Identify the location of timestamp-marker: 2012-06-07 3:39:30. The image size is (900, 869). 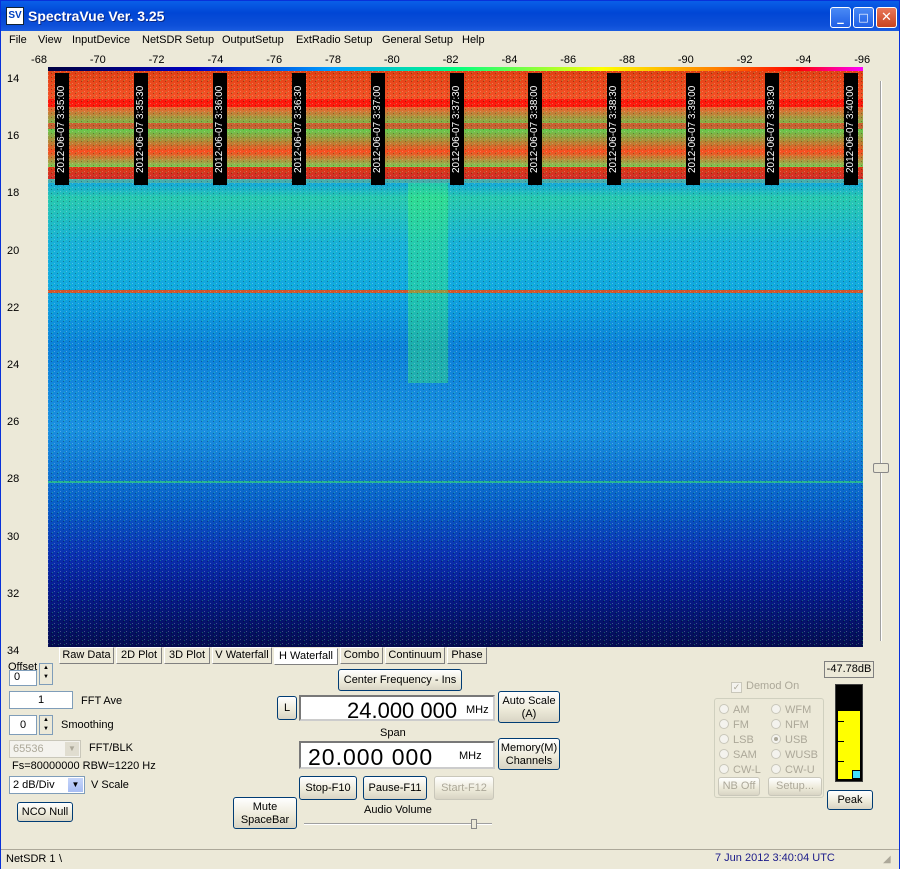
(772, 129).